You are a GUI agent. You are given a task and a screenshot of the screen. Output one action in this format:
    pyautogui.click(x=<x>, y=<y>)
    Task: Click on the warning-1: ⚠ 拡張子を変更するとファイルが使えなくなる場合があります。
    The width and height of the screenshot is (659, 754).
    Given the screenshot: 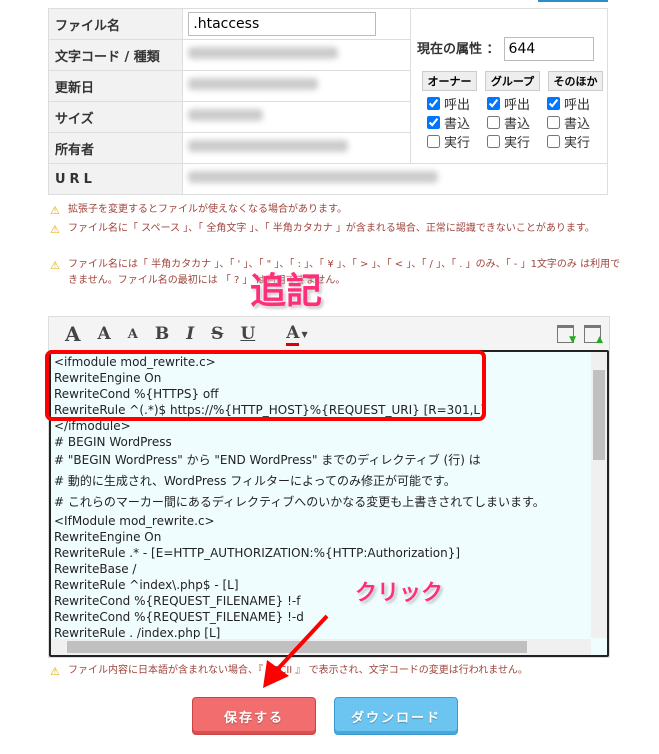 What is the action you would take?
    pyautogui.click(x=198, y=210)
    